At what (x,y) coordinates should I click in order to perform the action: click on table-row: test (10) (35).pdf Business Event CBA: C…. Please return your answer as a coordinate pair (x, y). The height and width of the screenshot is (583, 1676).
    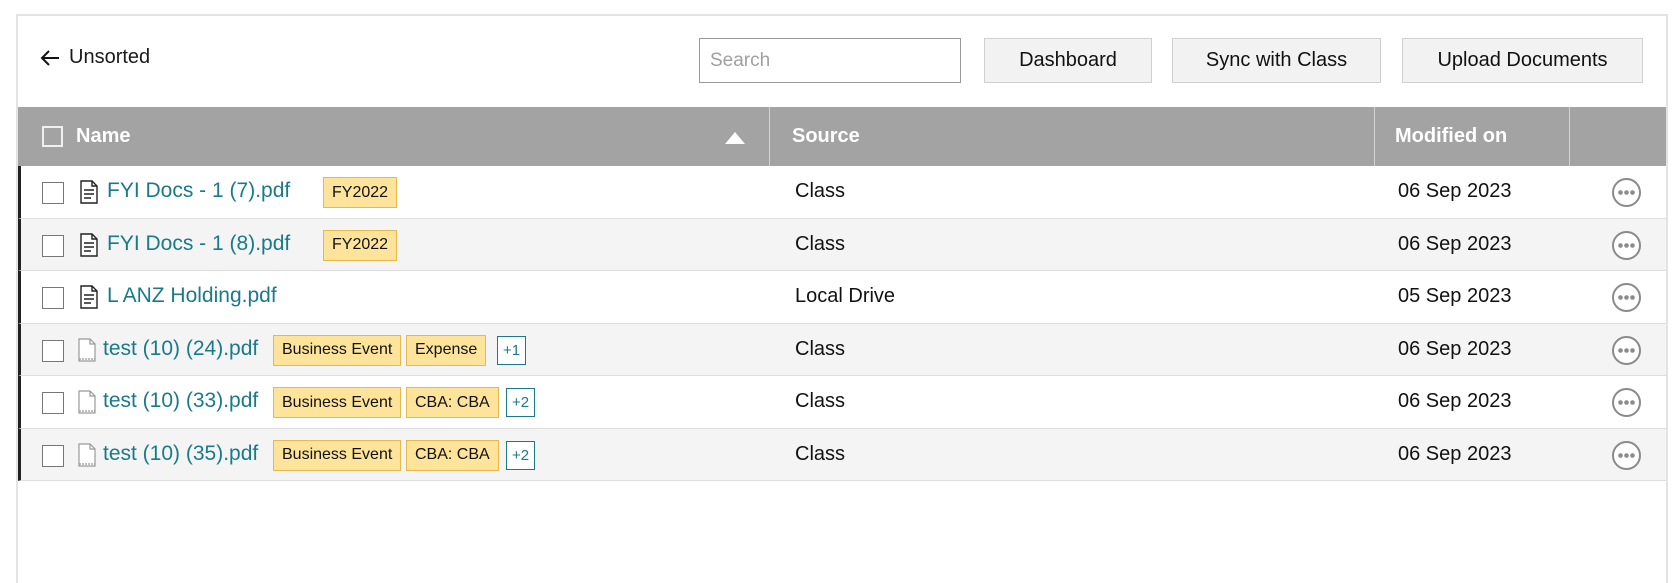
    Looking at the image, I should click on (842, 454).